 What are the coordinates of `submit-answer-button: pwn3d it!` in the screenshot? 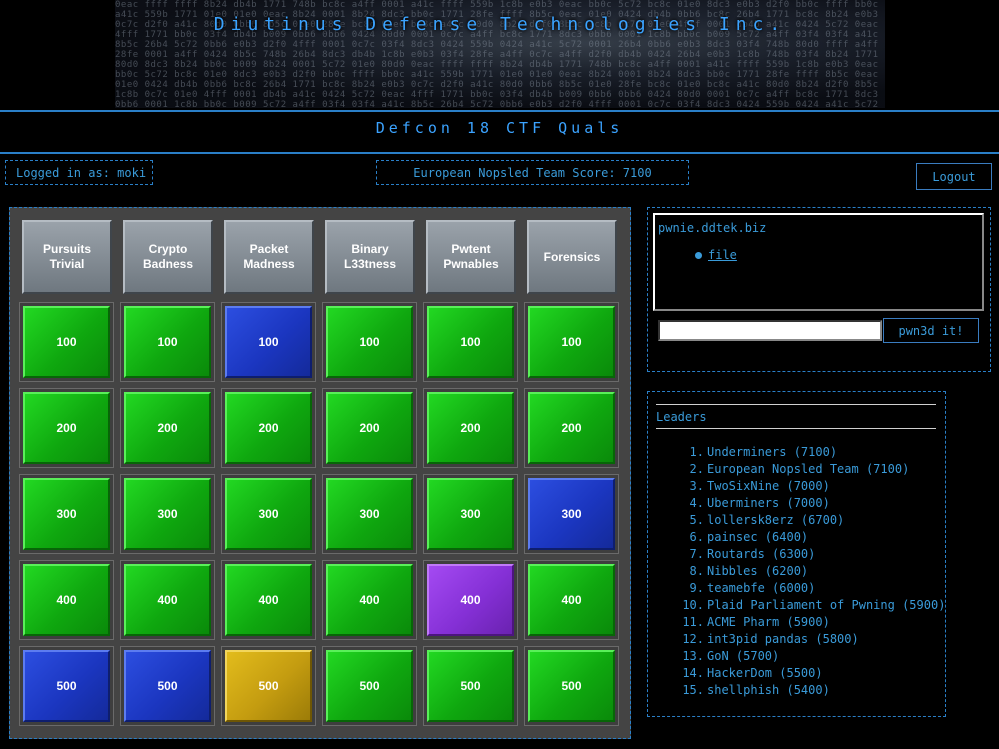 It's located at (931, 330).